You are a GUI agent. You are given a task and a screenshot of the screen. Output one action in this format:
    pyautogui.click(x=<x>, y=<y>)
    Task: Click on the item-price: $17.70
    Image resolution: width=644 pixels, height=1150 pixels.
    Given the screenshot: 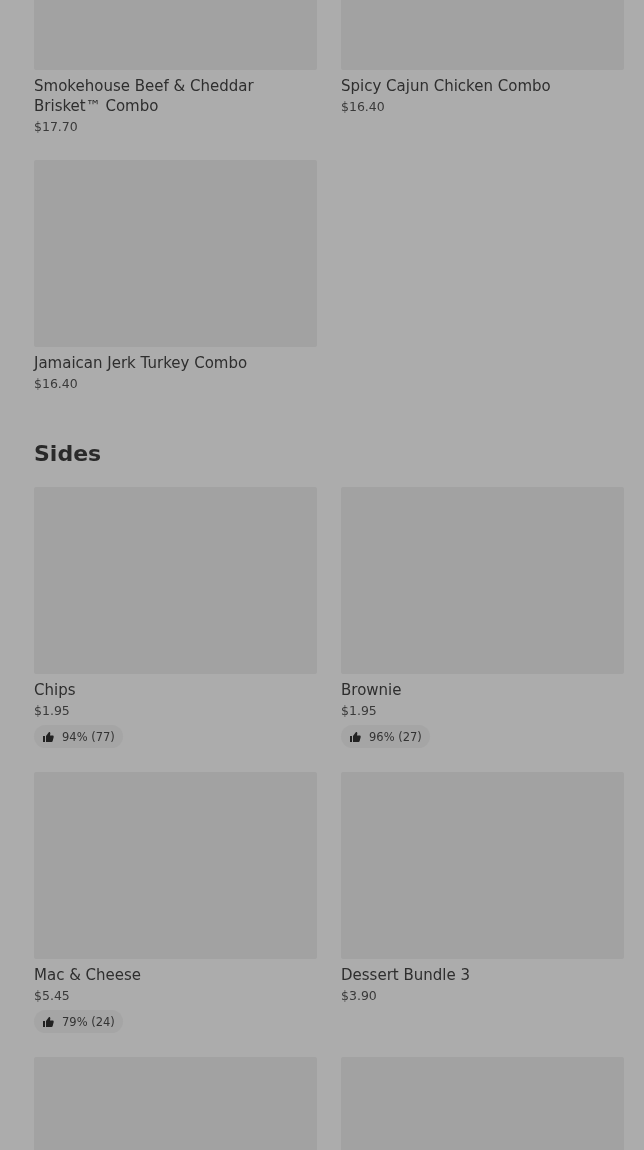 What is the action you would take?
    pyautogui.click(x=56, y=127)
    